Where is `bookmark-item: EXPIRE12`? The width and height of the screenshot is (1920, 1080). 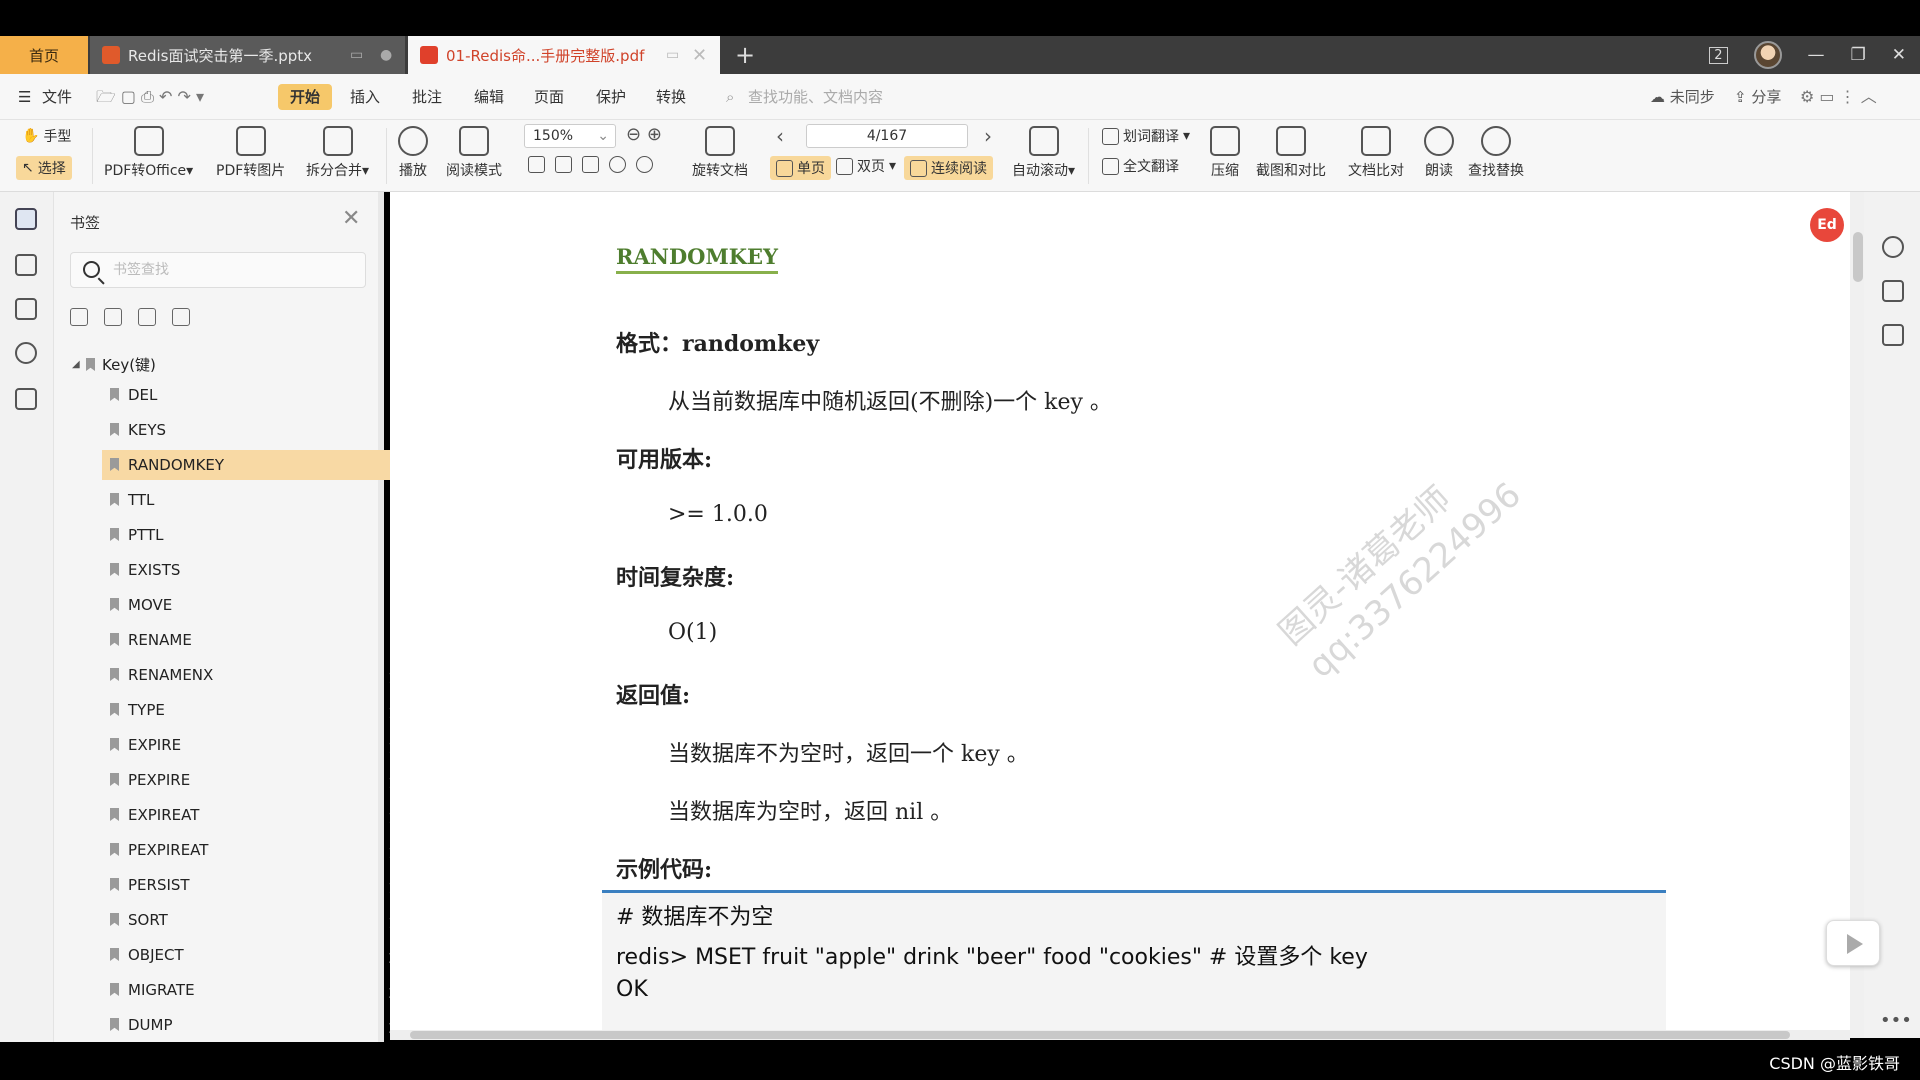
bookmark-item: EXPIRE12 is located at coordinates (258, 745).